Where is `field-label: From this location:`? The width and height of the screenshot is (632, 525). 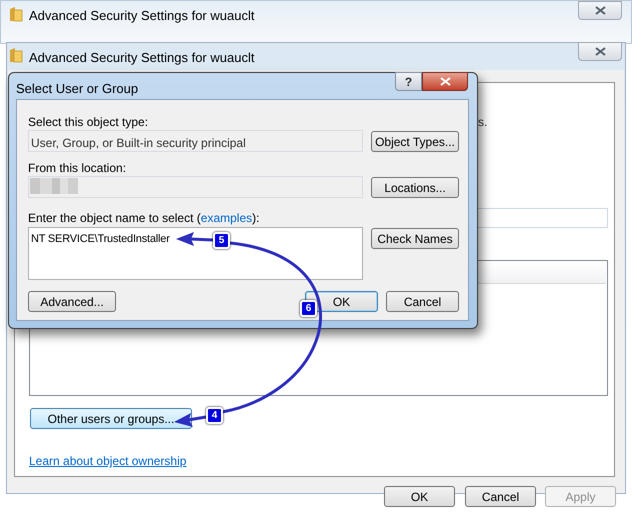
field-label: From this location: is located at coordinates (77, 168).